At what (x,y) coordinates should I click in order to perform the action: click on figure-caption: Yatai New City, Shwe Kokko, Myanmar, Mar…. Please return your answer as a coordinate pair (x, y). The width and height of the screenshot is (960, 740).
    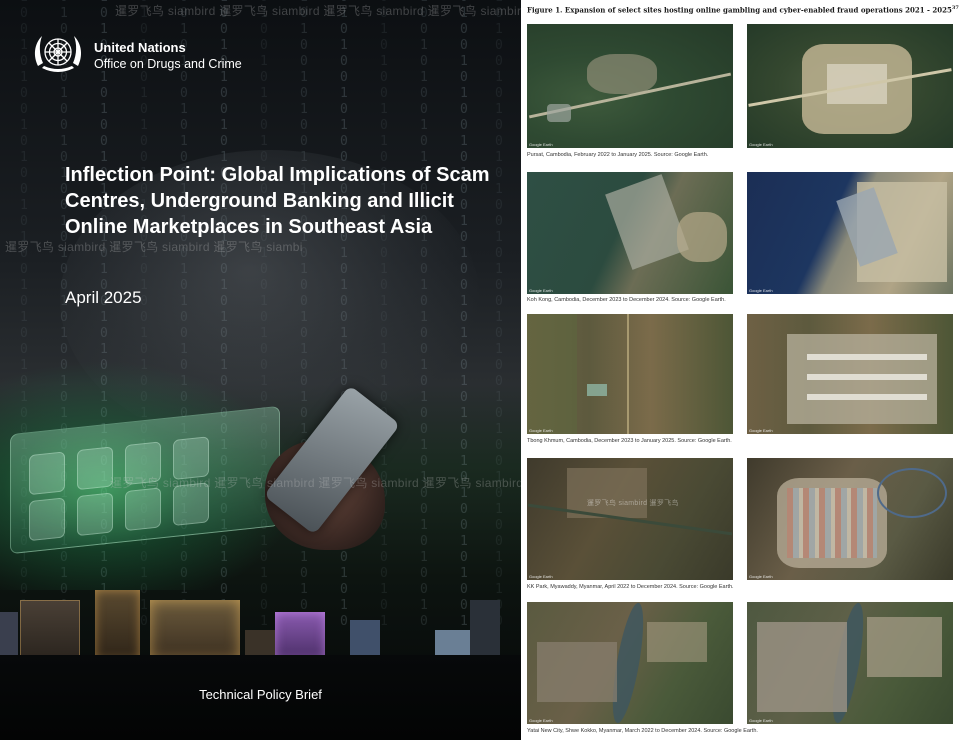
    Looking at the image, I should click on (642, 731).